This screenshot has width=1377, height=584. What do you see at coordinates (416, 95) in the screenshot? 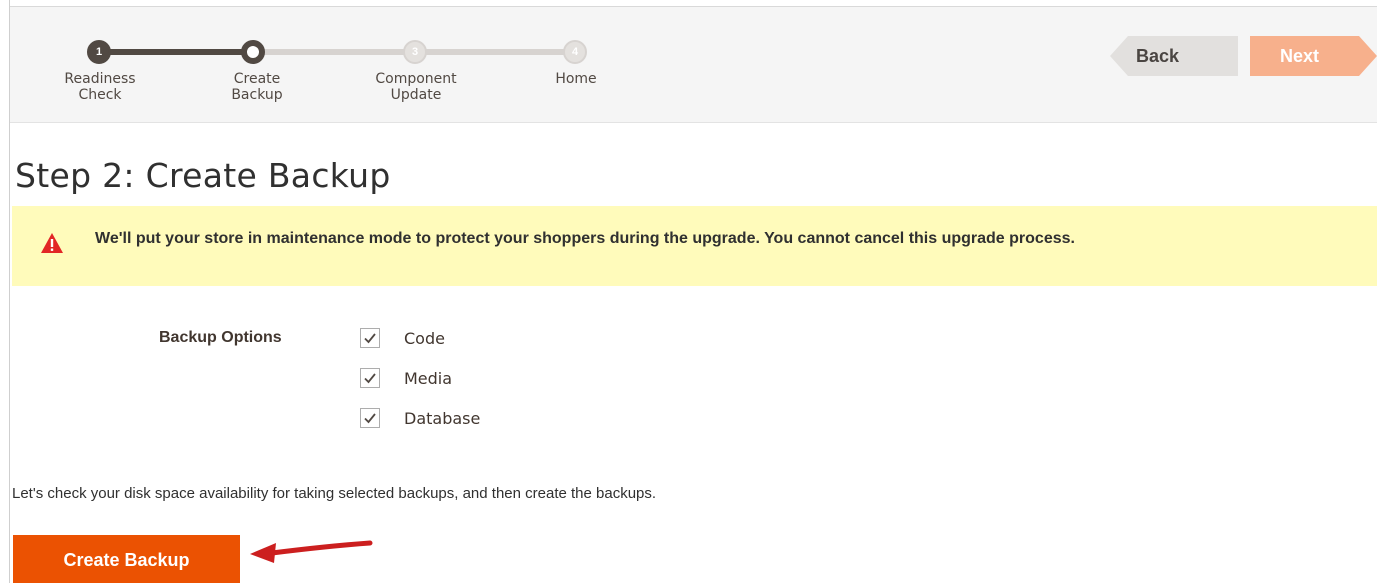
I see `step-3-label-line2: Update` at bounding box center [416, 95].